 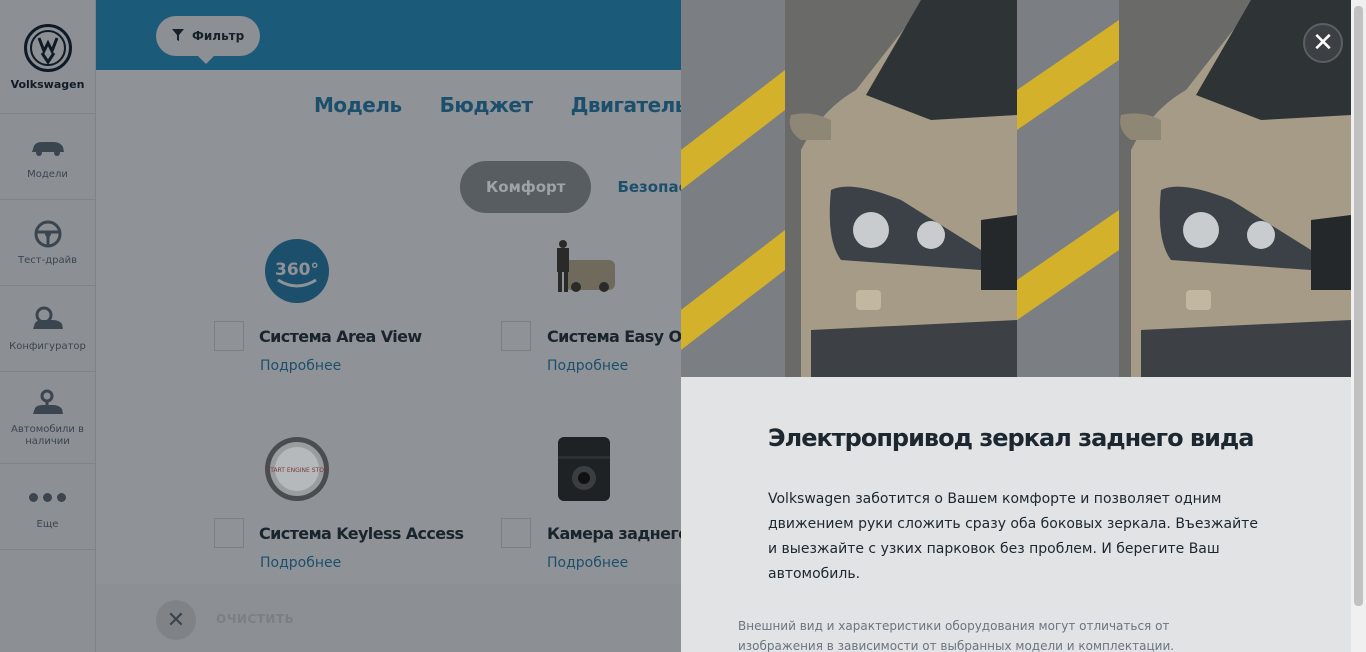 I want to click on chip-safety: Безопасность, so click(x=649, y=187).